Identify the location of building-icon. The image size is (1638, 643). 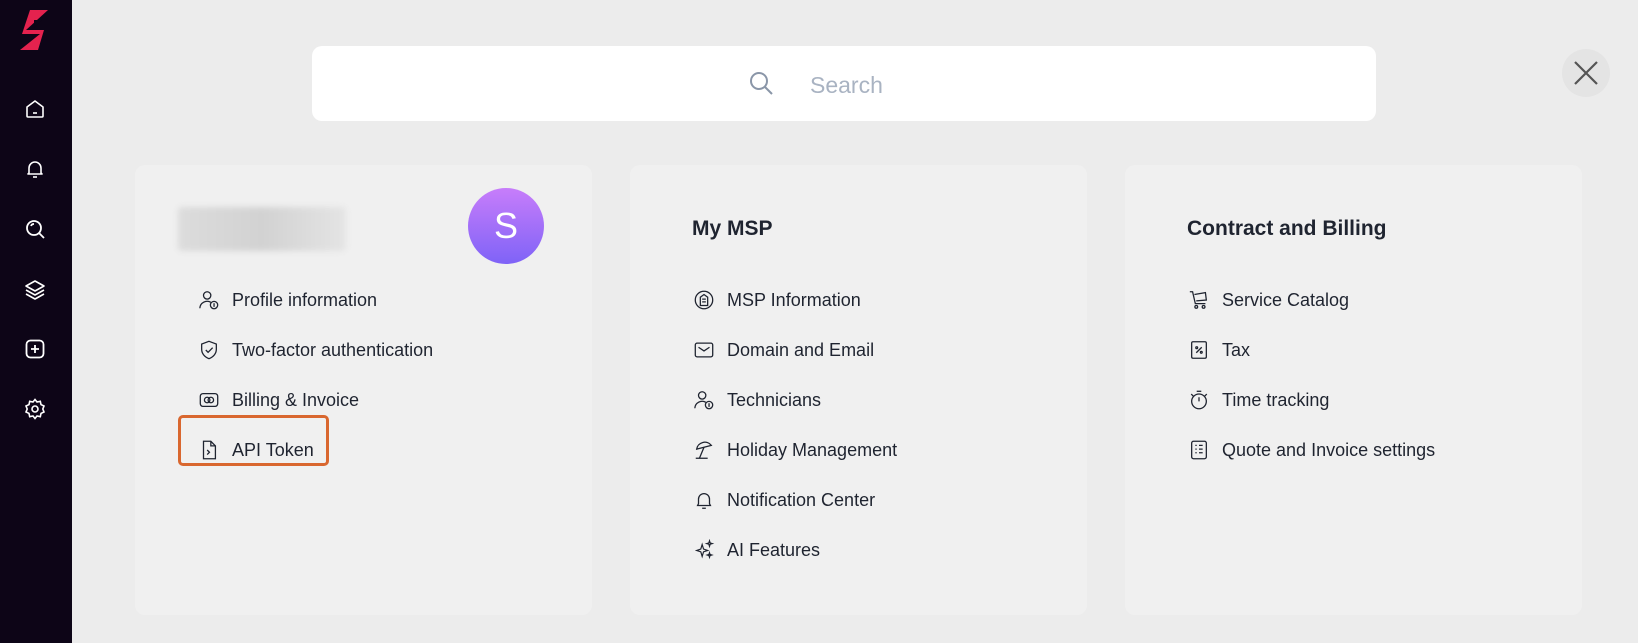
(704, 300).